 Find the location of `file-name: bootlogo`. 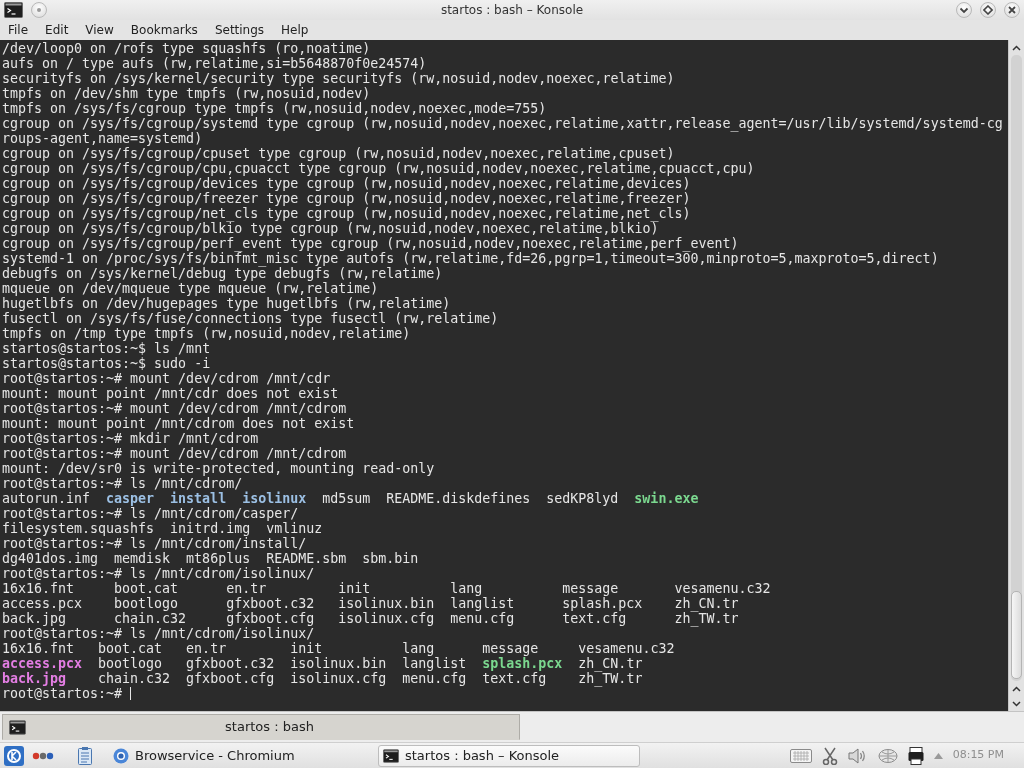

file-name: bootlogo is located at coordinates (130, 663).